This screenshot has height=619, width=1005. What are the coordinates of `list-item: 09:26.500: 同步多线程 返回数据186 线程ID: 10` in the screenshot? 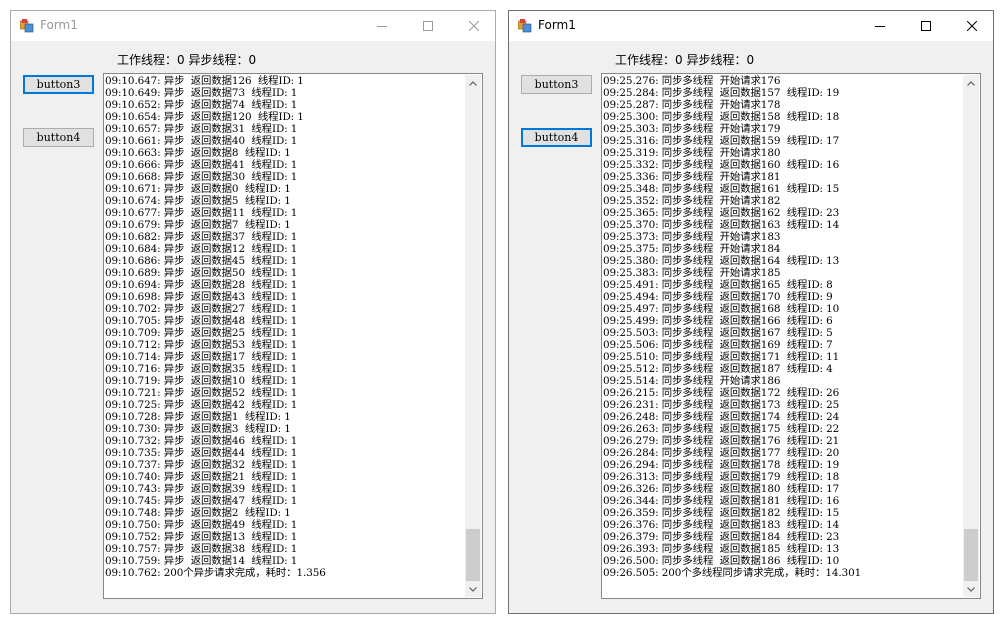 It's located at (783, 561).